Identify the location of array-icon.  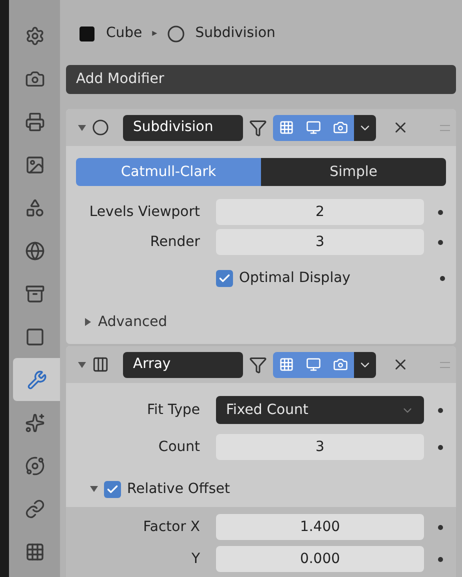
(100, 364).